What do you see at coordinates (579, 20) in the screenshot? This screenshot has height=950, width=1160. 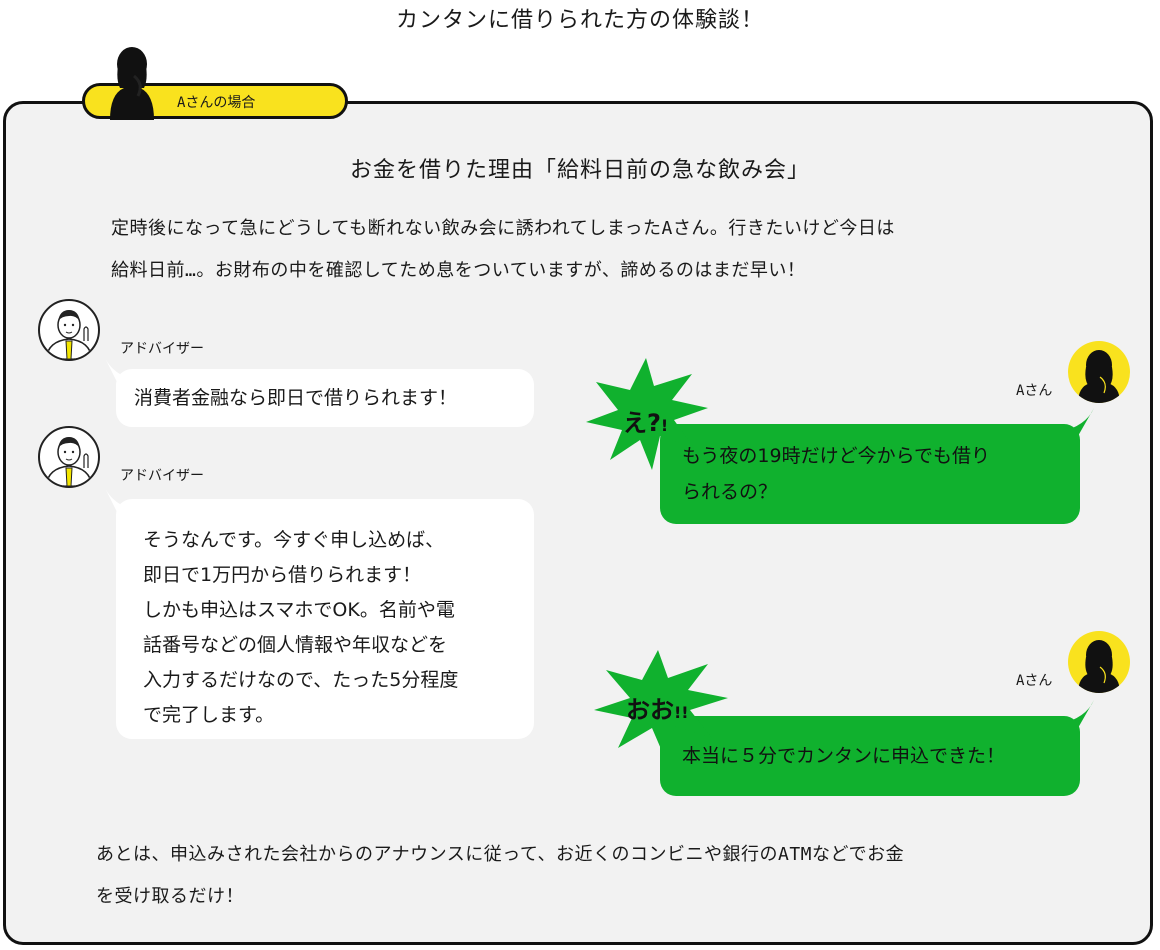 I see `page-title: カンタンに借りられた方の体験談！` at bounding box center [579, 20].